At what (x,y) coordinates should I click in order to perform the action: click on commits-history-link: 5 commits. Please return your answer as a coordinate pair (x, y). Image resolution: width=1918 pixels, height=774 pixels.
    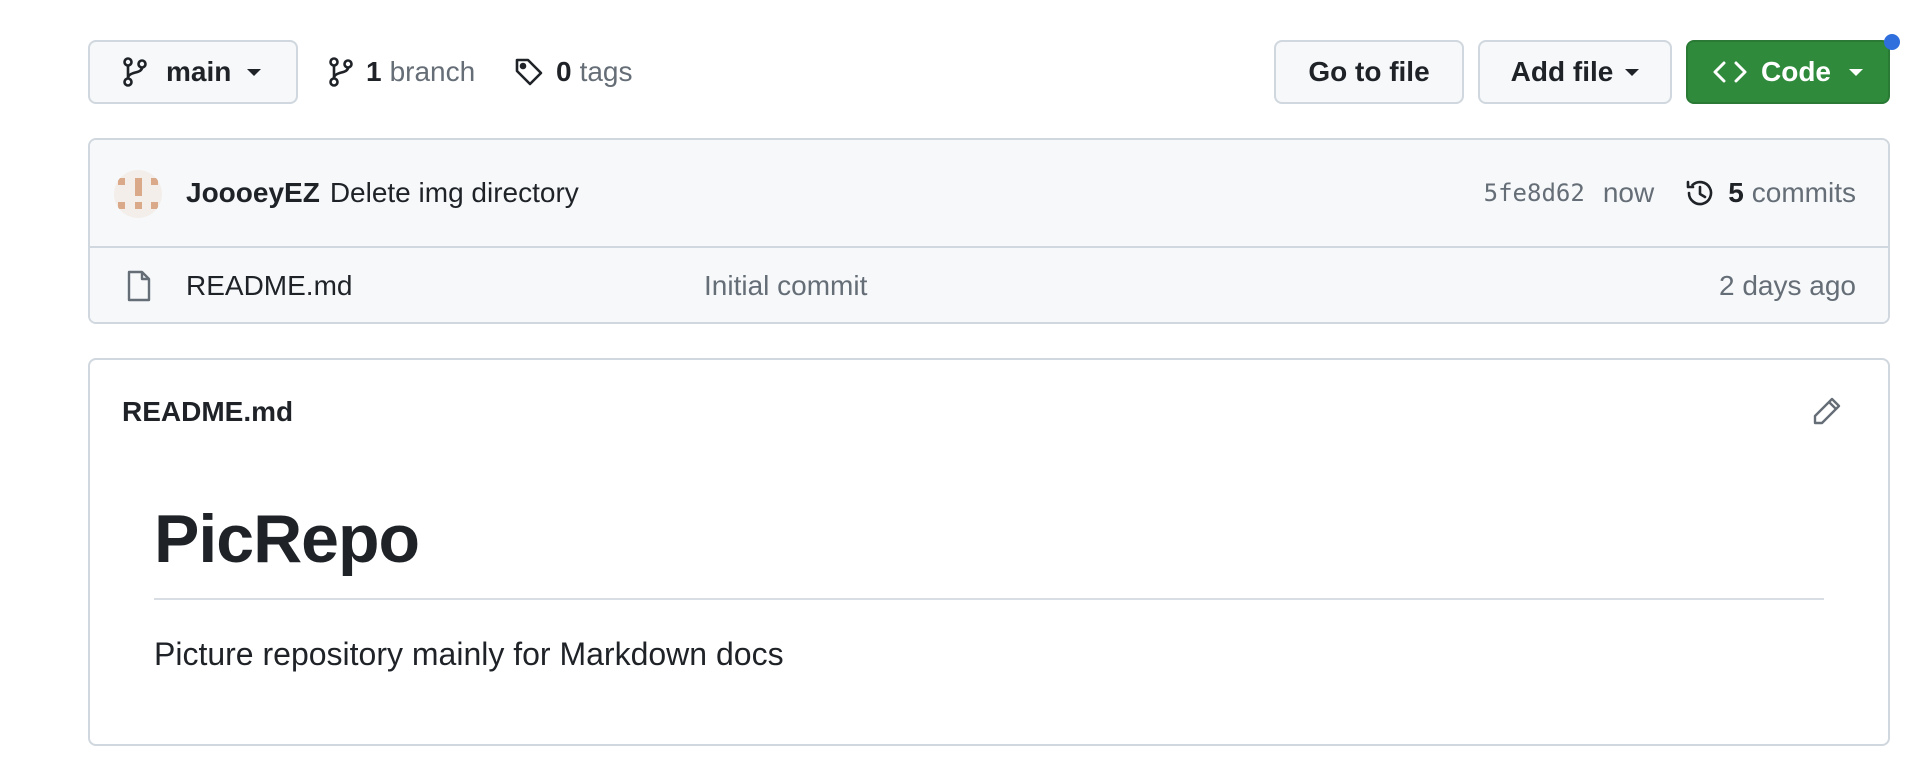
    Looking at the image, I should click on (1770, 193).